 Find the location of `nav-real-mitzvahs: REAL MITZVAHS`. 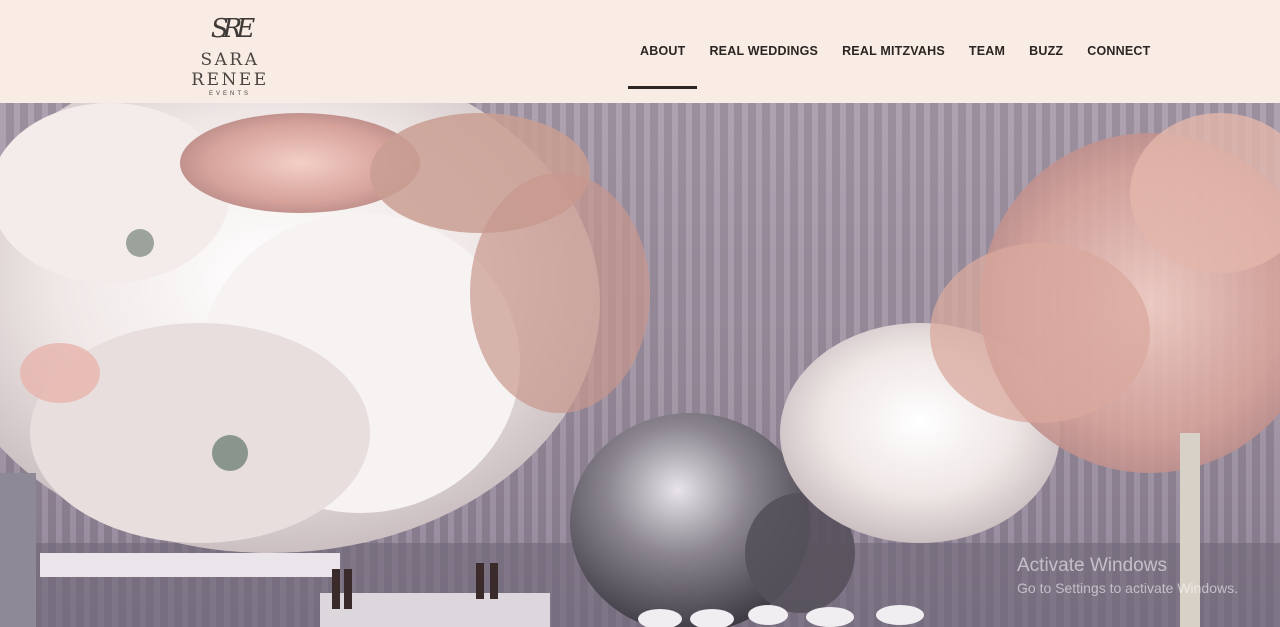

nav-real-mitzvahs: REAL MITZVAHS is located at coordinates (893, 51).